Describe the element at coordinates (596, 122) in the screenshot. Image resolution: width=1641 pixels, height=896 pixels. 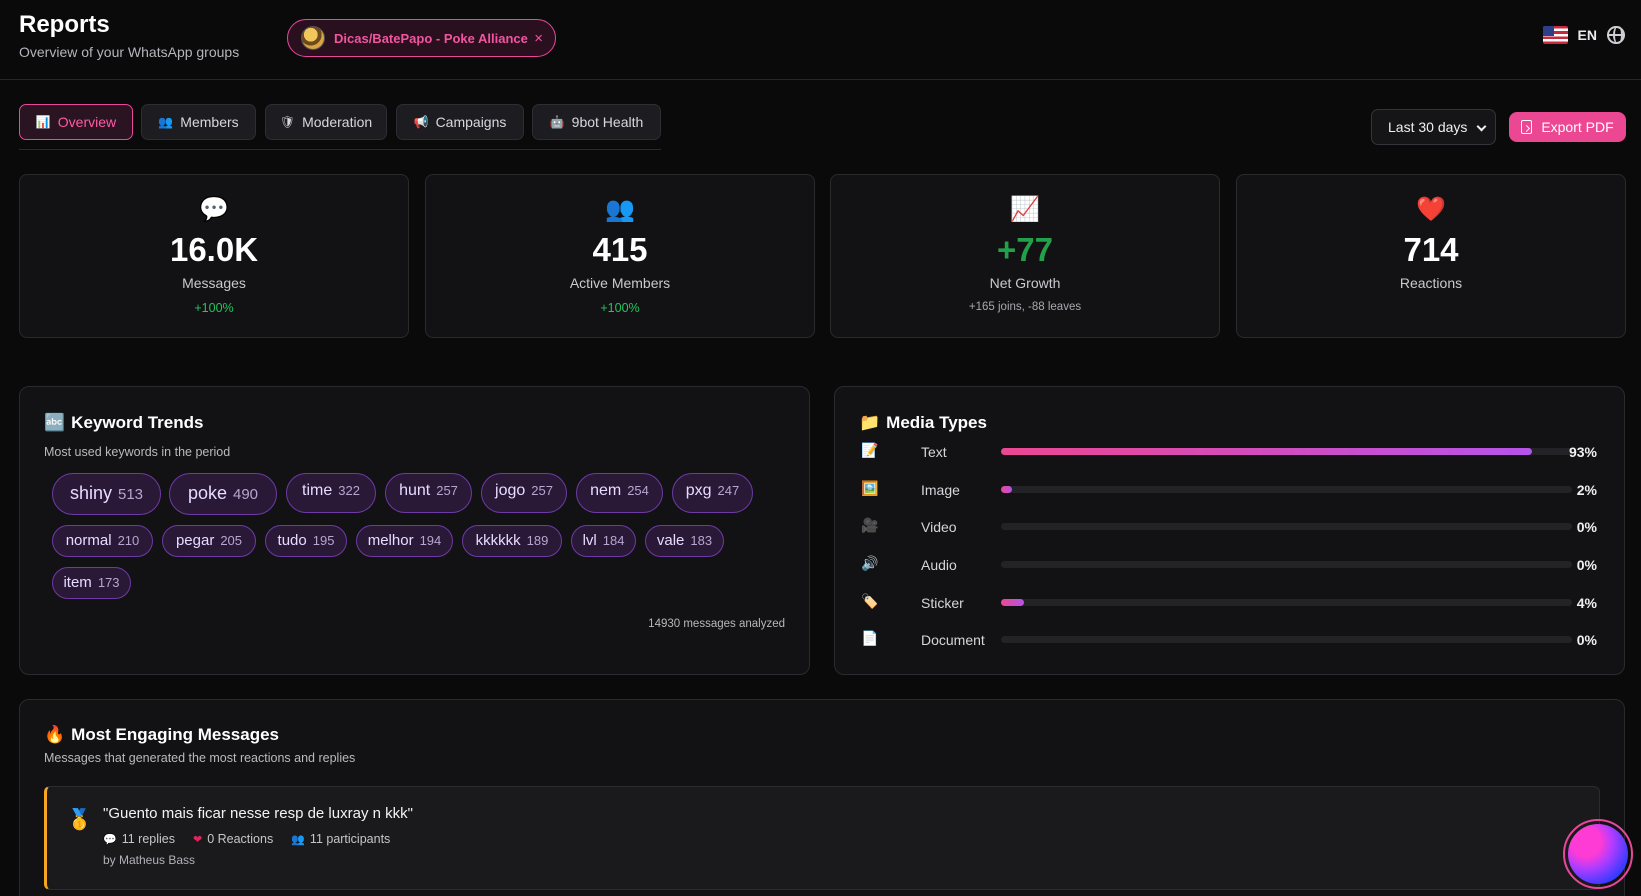
I see `tab-9bot-health: 🤖 9bot Health` at that location.